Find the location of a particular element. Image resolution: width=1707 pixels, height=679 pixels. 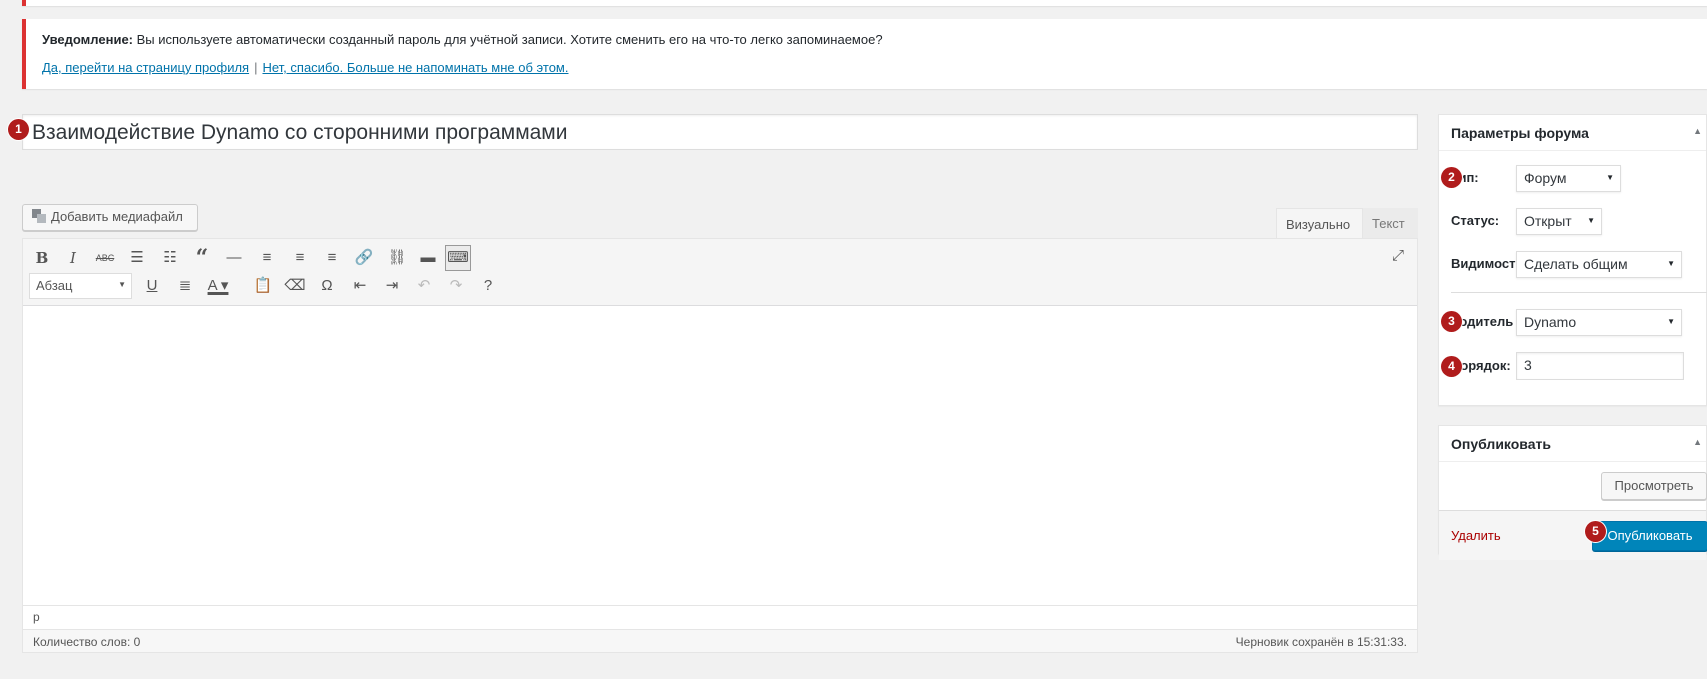

align-right-icon: ≡ is located at coordinates (332, 258).